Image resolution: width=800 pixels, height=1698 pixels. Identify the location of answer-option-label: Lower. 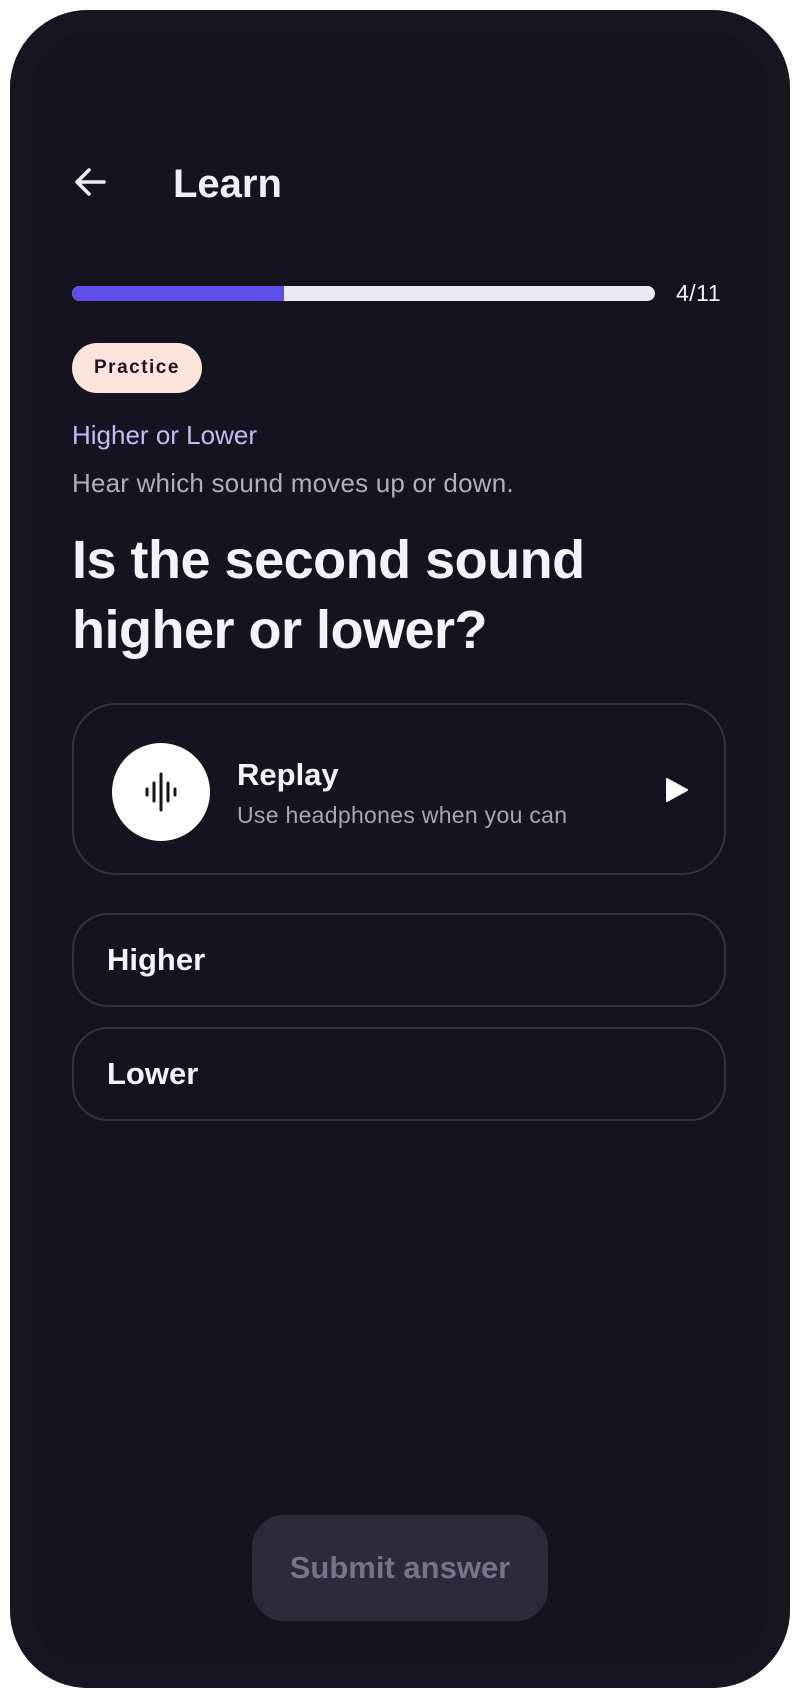
(153, 1073).